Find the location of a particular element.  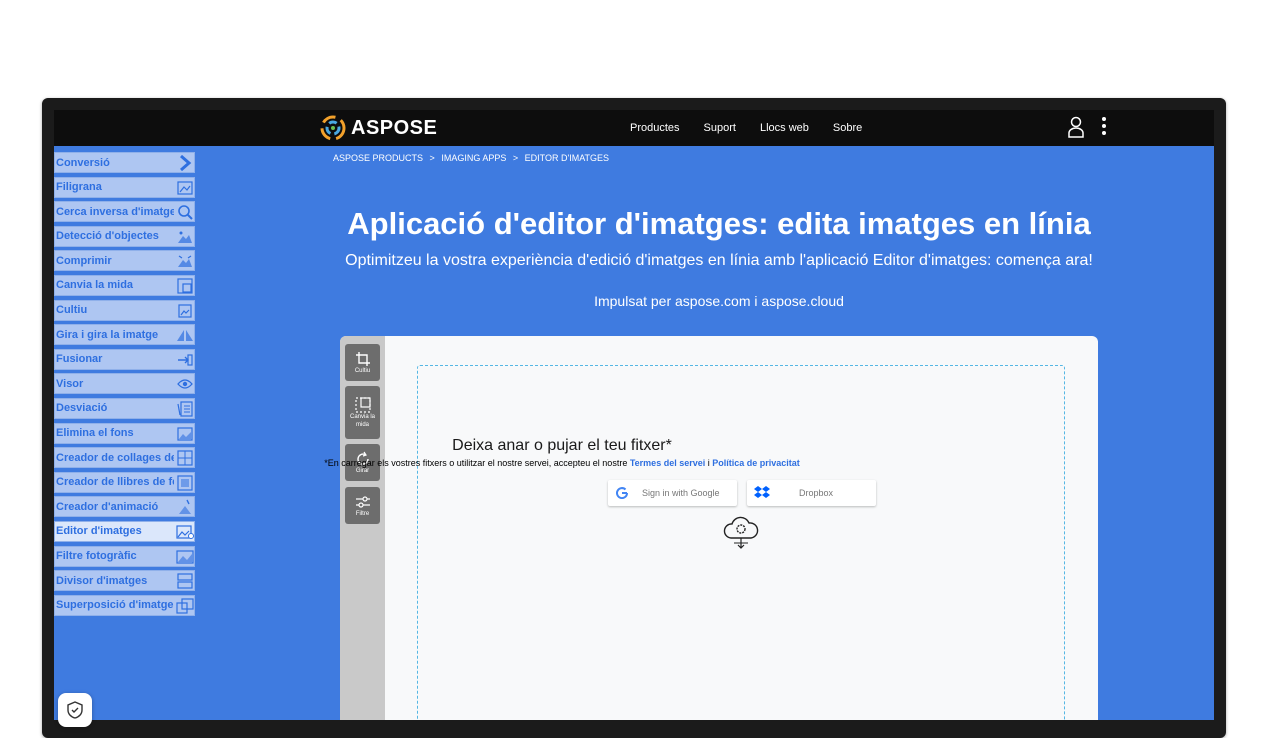

breadcrumb-imaging-apps: IMAGING APPS is located at coordinates (473, 158).